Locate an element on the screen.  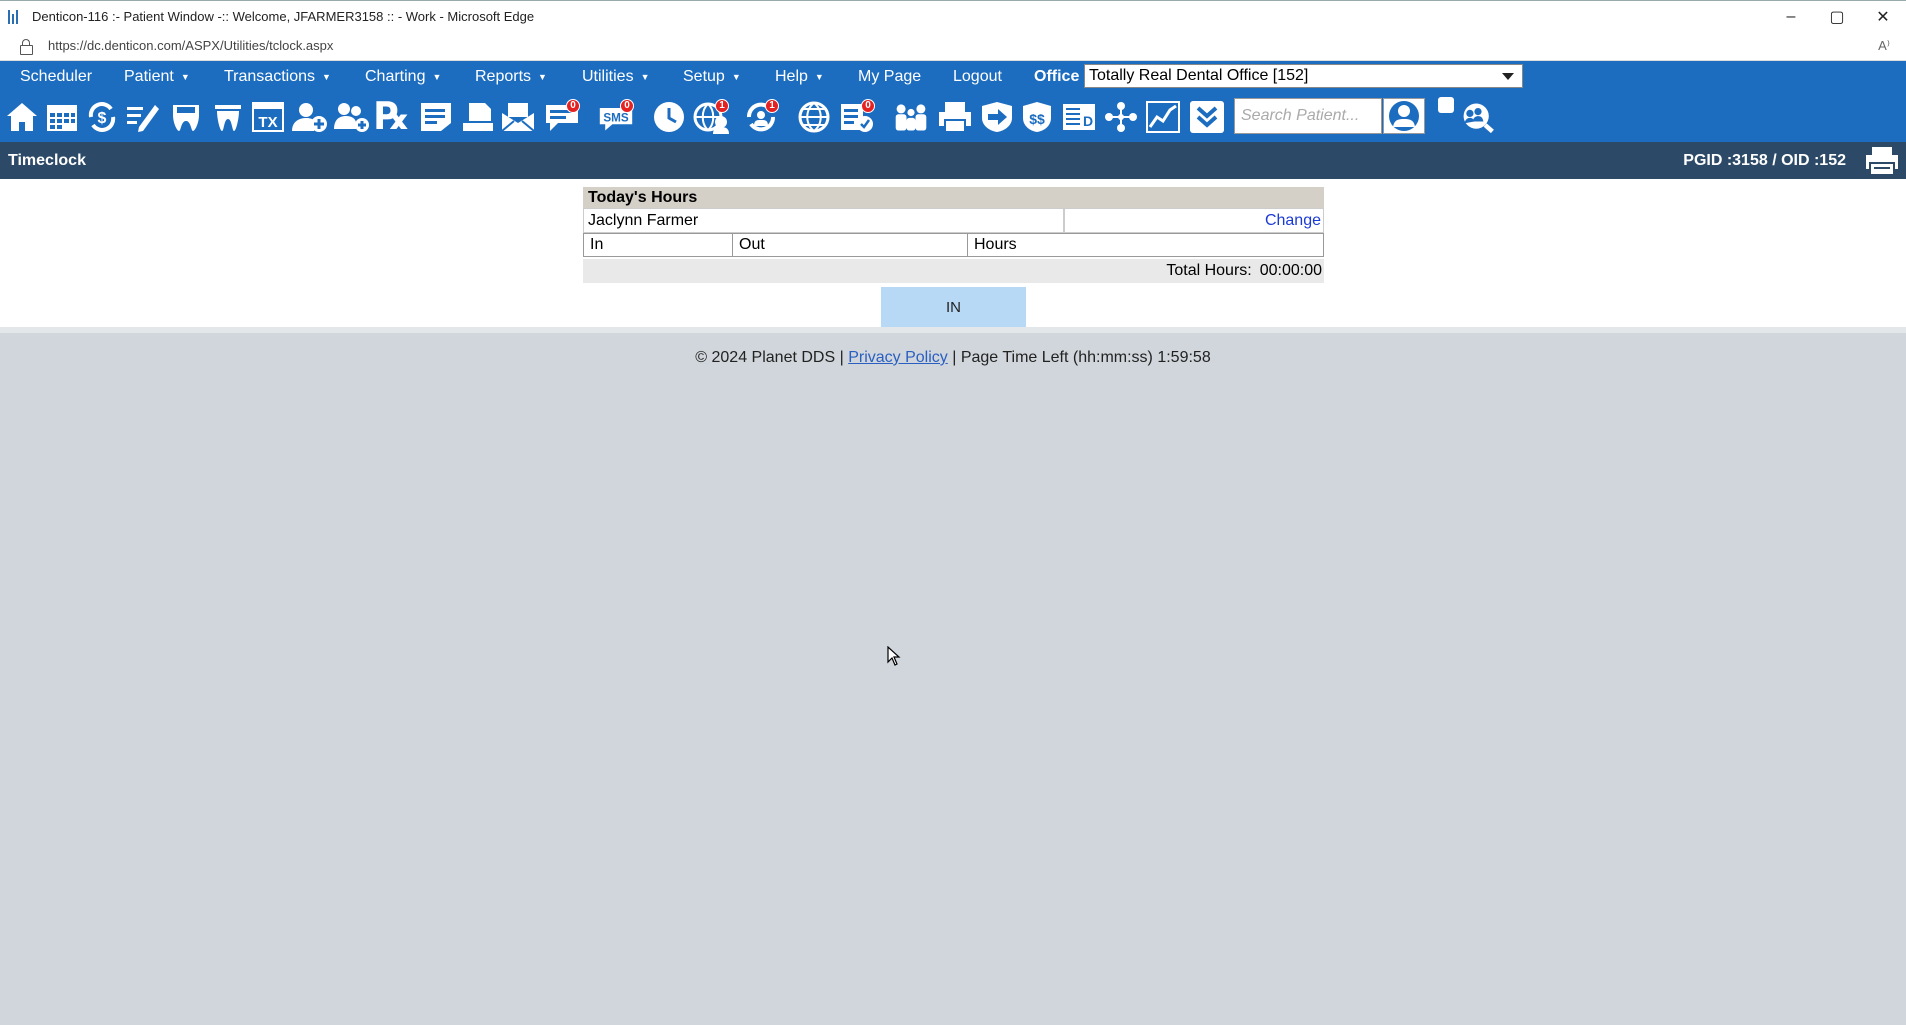
office-label: Office is located at coordinates (1057, 76).